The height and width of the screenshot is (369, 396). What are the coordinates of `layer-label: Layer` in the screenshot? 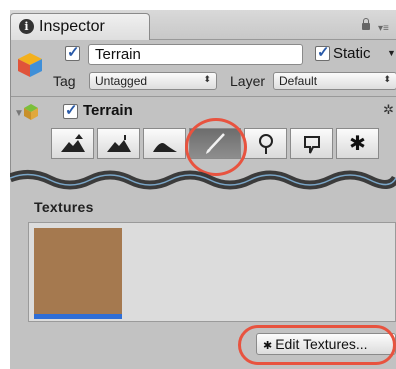 It's located at (248, 81).